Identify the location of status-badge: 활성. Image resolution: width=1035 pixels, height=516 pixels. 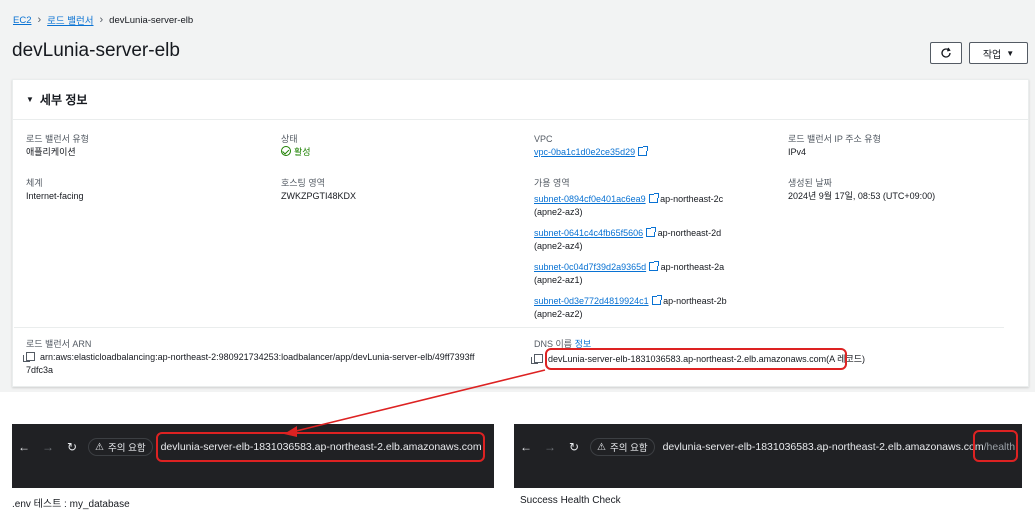
(296, 152).